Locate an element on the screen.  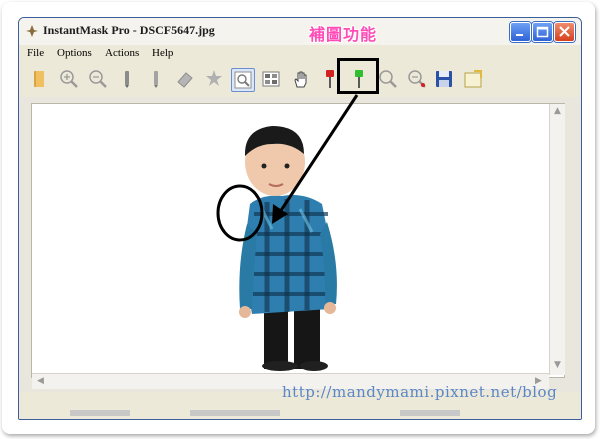
page-edge-fragment is located at coordinates (265, 413).